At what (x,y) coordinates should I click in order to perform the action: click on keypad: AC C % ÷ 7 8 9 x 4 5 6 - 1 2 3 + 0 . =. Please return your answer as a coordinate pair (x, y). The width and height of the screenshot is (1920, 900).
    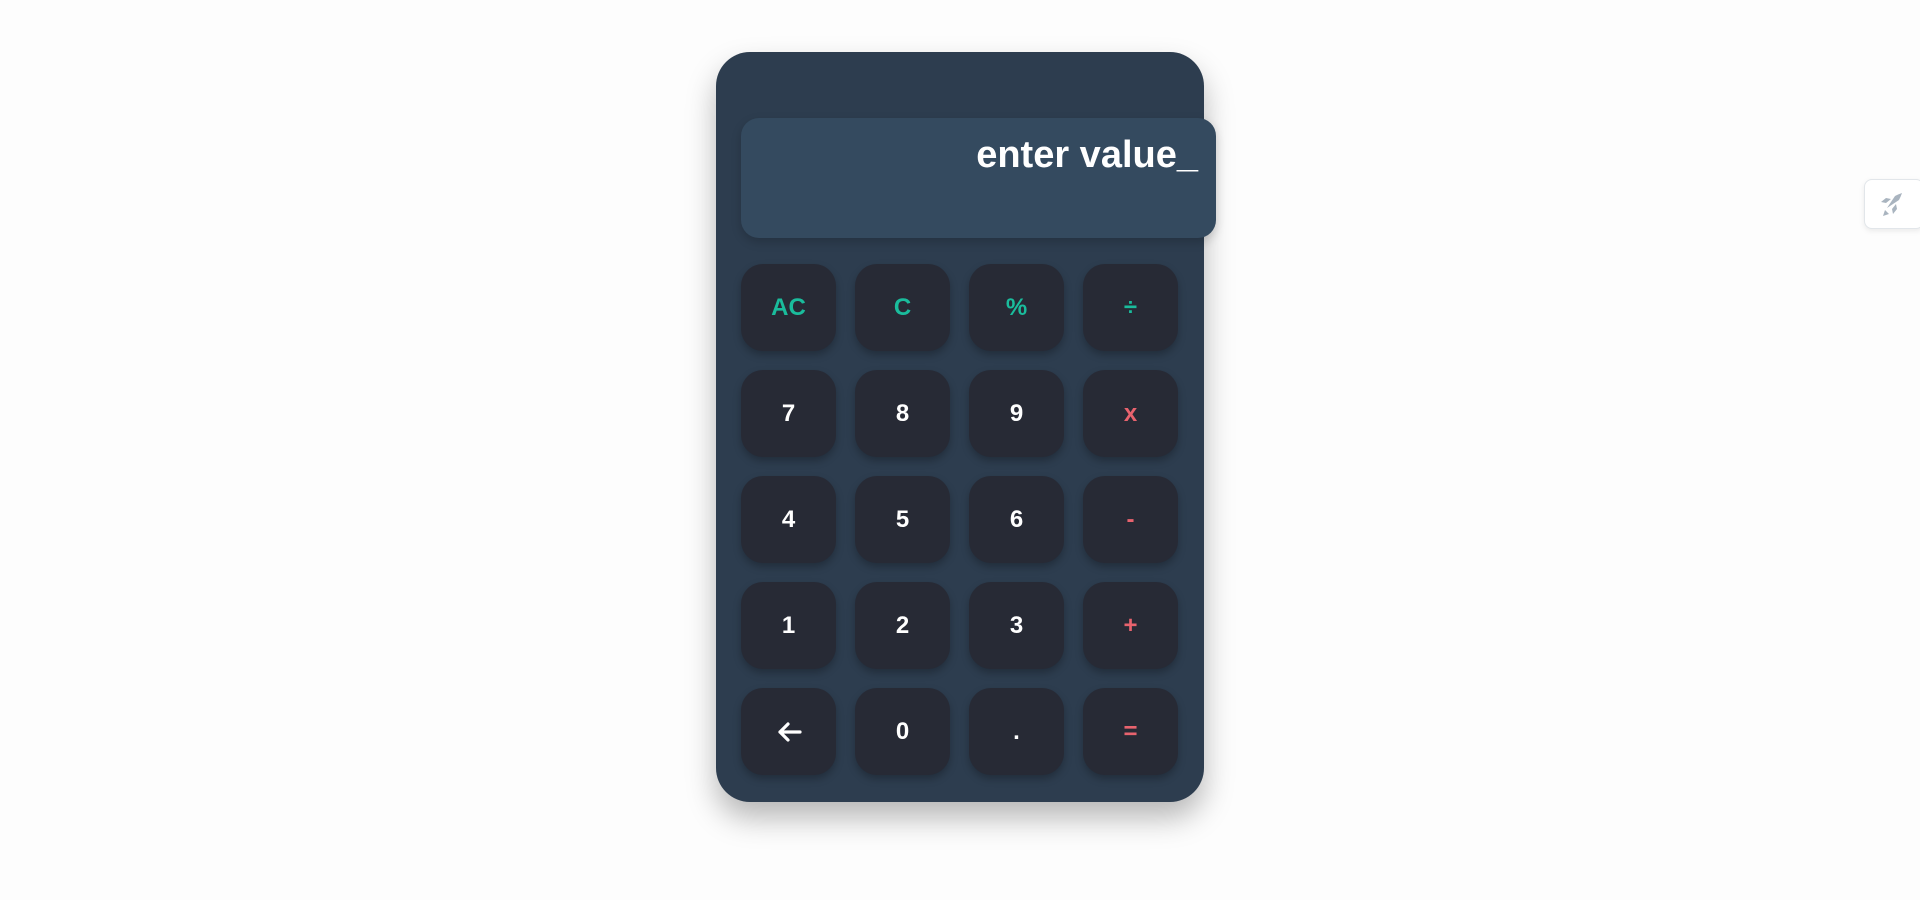
    Looking at the image, I should click on (959, 519).